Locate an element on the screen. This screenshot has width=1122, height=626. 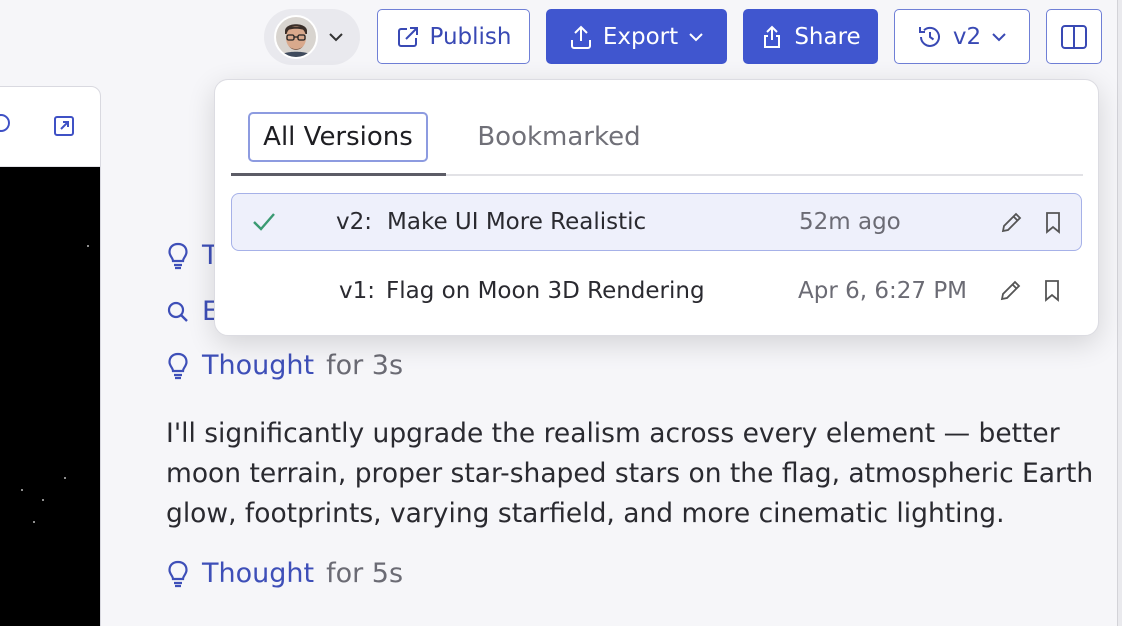
version-time: 52m ago is located at coordinates (850, 222).